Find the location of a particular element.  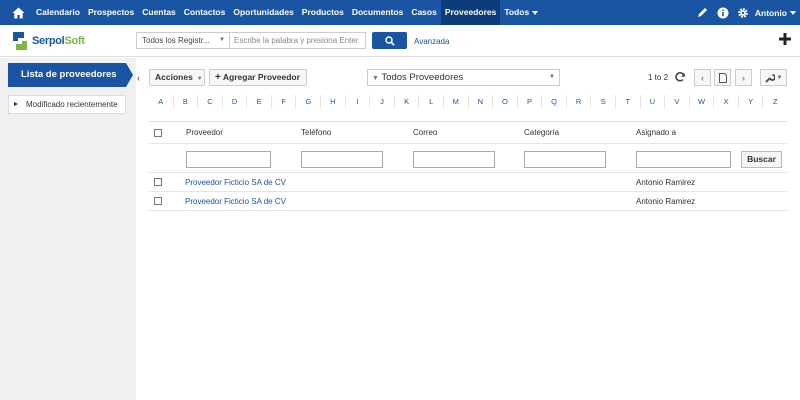

list-filter-select: ▼ Todos Proveedores ▼ is located at coordinates (463, 77).